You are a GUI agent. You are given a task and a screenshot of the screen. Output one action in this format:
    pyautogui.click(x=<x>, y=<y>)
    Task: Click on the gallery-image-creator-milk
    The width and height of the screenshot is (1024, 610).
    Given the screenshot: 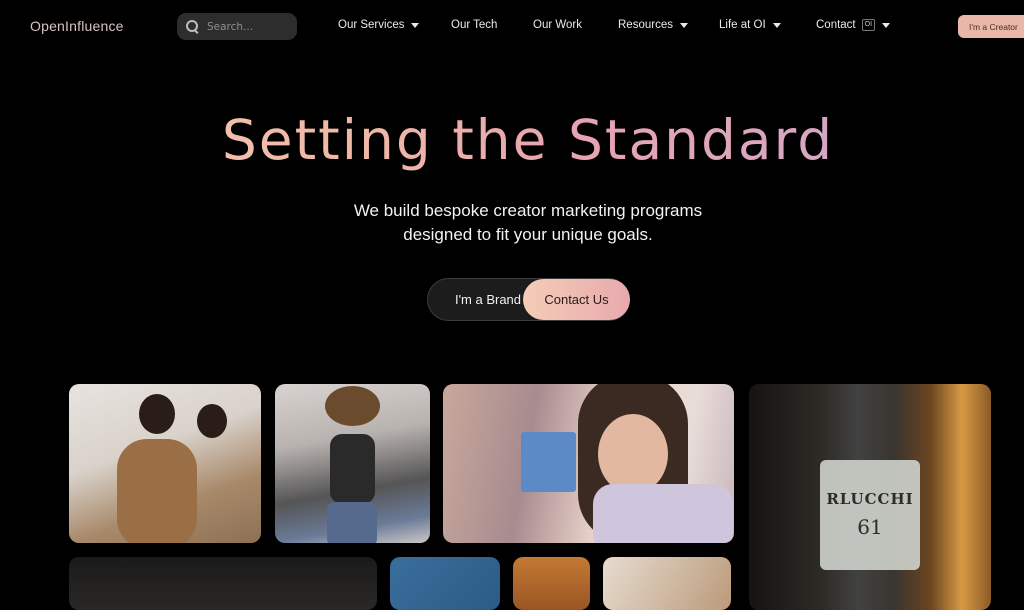 What is the action you would take?
    pyautogui.click(x=165, y=463)
    